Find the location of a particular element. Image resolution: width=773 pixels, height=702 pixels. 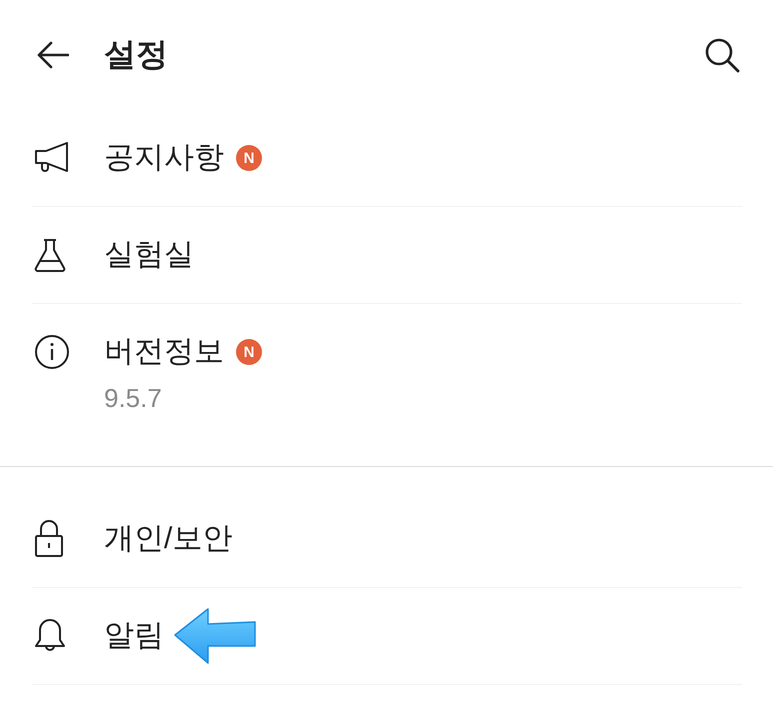

back-icon is located at coordinates (53, 55).